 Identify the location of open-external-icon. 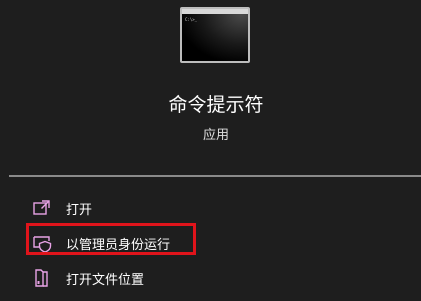
(42, 208).